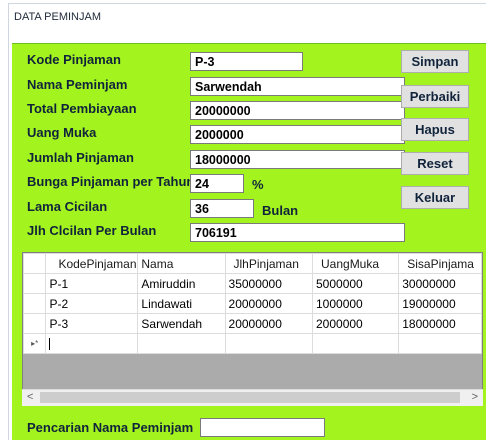 The width and height of the screenshot is (486, 440). What do you see at coordinates (92, 263) in the screenshot?
I see `col-header-kodepinjaman: KodePinjaman` at bounding box center [92, 263].